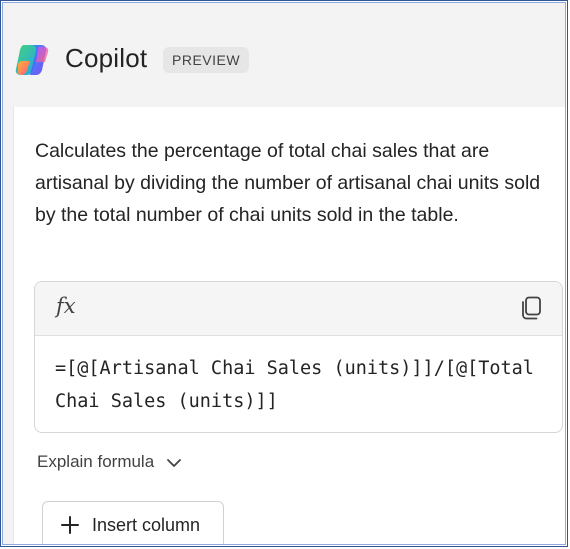 Image resolution: width=570 pixels, height=549 pixels. Describe the element at coordinates (106, 58) in the screenshot. I see `app-title: Copilot` at that location.